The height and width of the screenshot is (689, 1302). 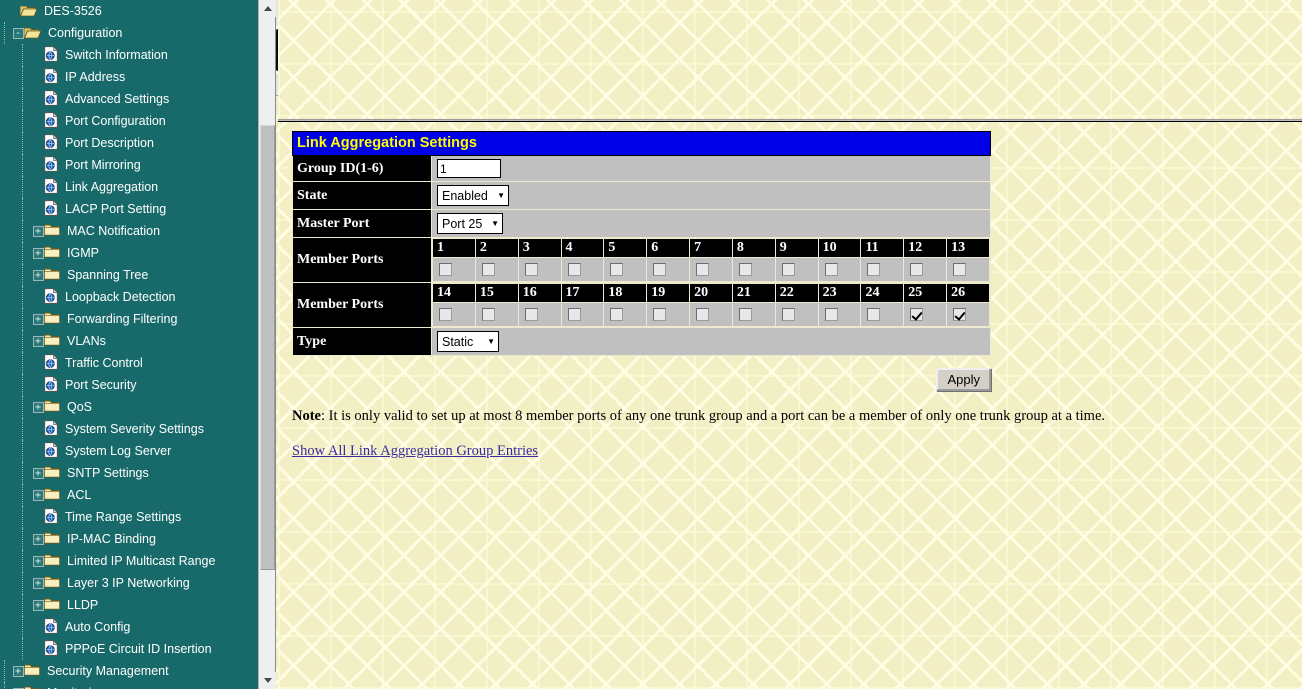 I want to click on sidebar-item-port-mirroring: Port Mirroring, so click(x=129, y=165).